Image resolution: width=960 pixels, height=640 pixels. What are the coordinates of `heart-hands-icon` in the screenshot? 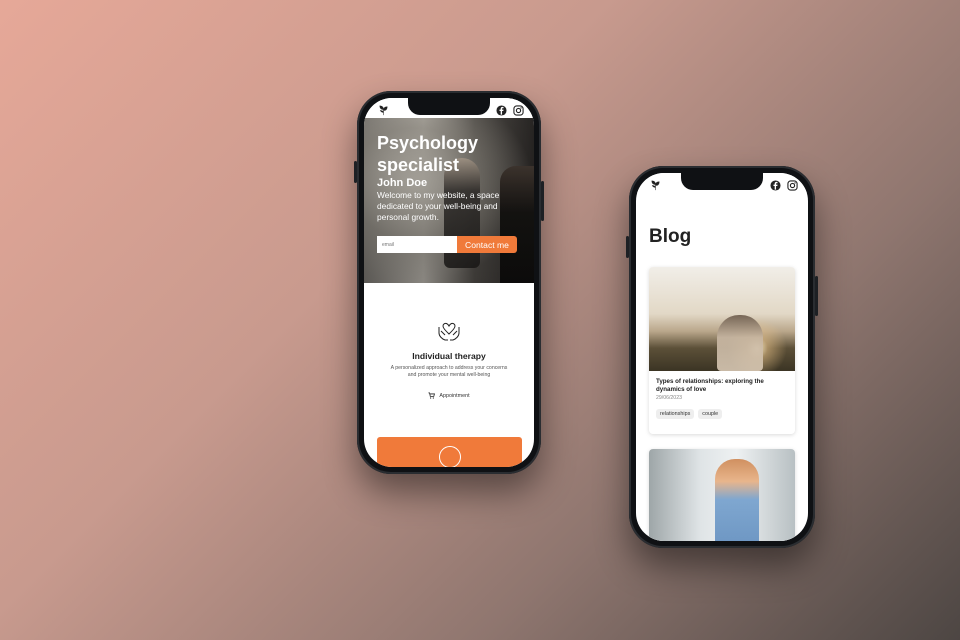 It's located at (449, 331).